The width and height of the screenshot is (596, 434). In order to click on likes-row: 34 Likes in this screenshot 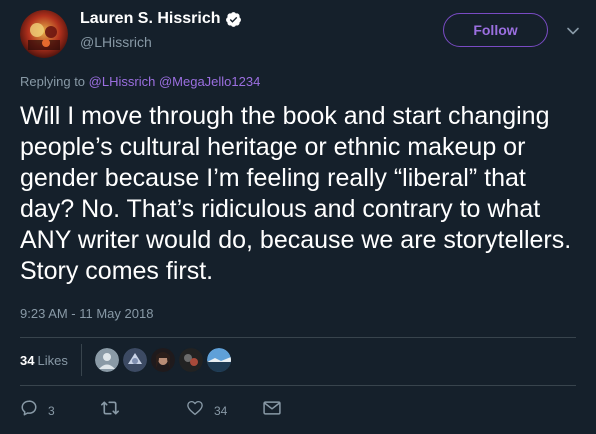, I will do `click(127, 360)`.